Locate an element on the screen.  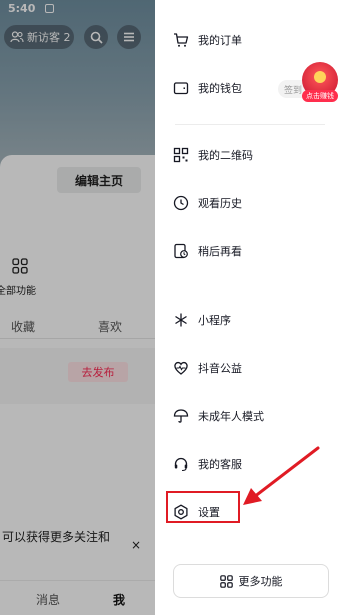
menu-label-watch-later: 稍后再看 is located at coordinates (220, 251).